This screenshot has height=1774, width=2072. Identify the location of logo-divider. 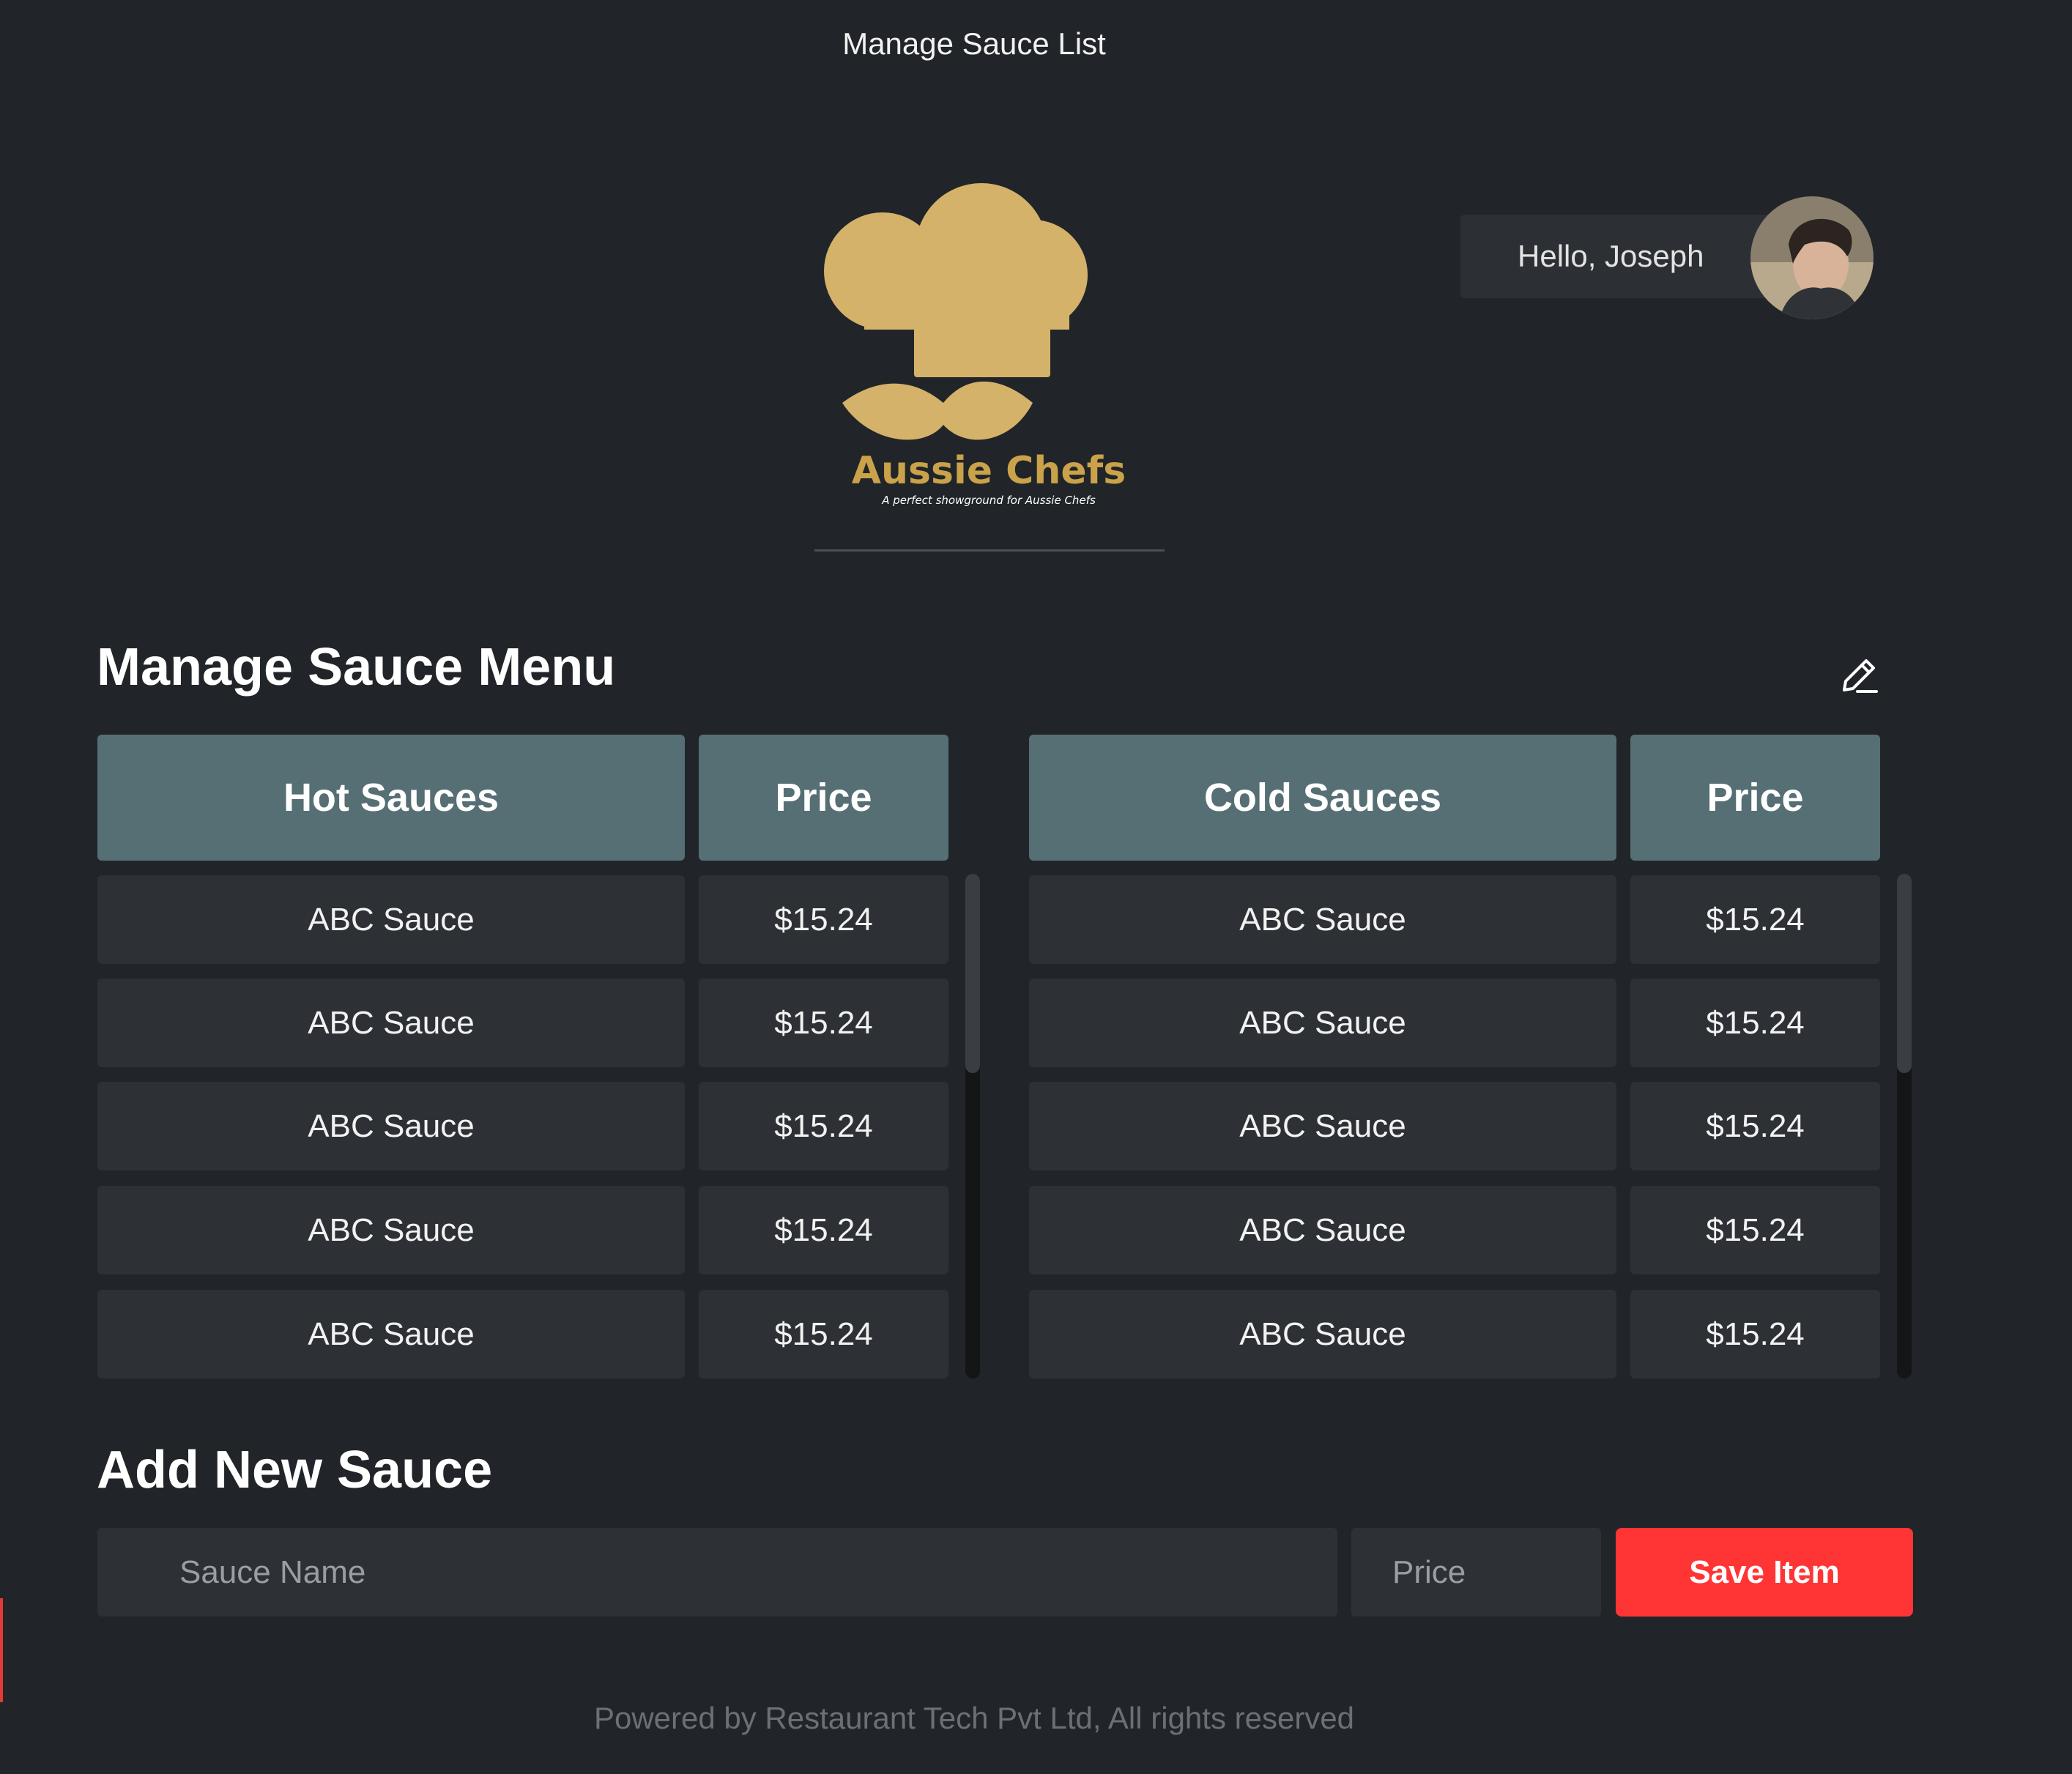
(989, 550).